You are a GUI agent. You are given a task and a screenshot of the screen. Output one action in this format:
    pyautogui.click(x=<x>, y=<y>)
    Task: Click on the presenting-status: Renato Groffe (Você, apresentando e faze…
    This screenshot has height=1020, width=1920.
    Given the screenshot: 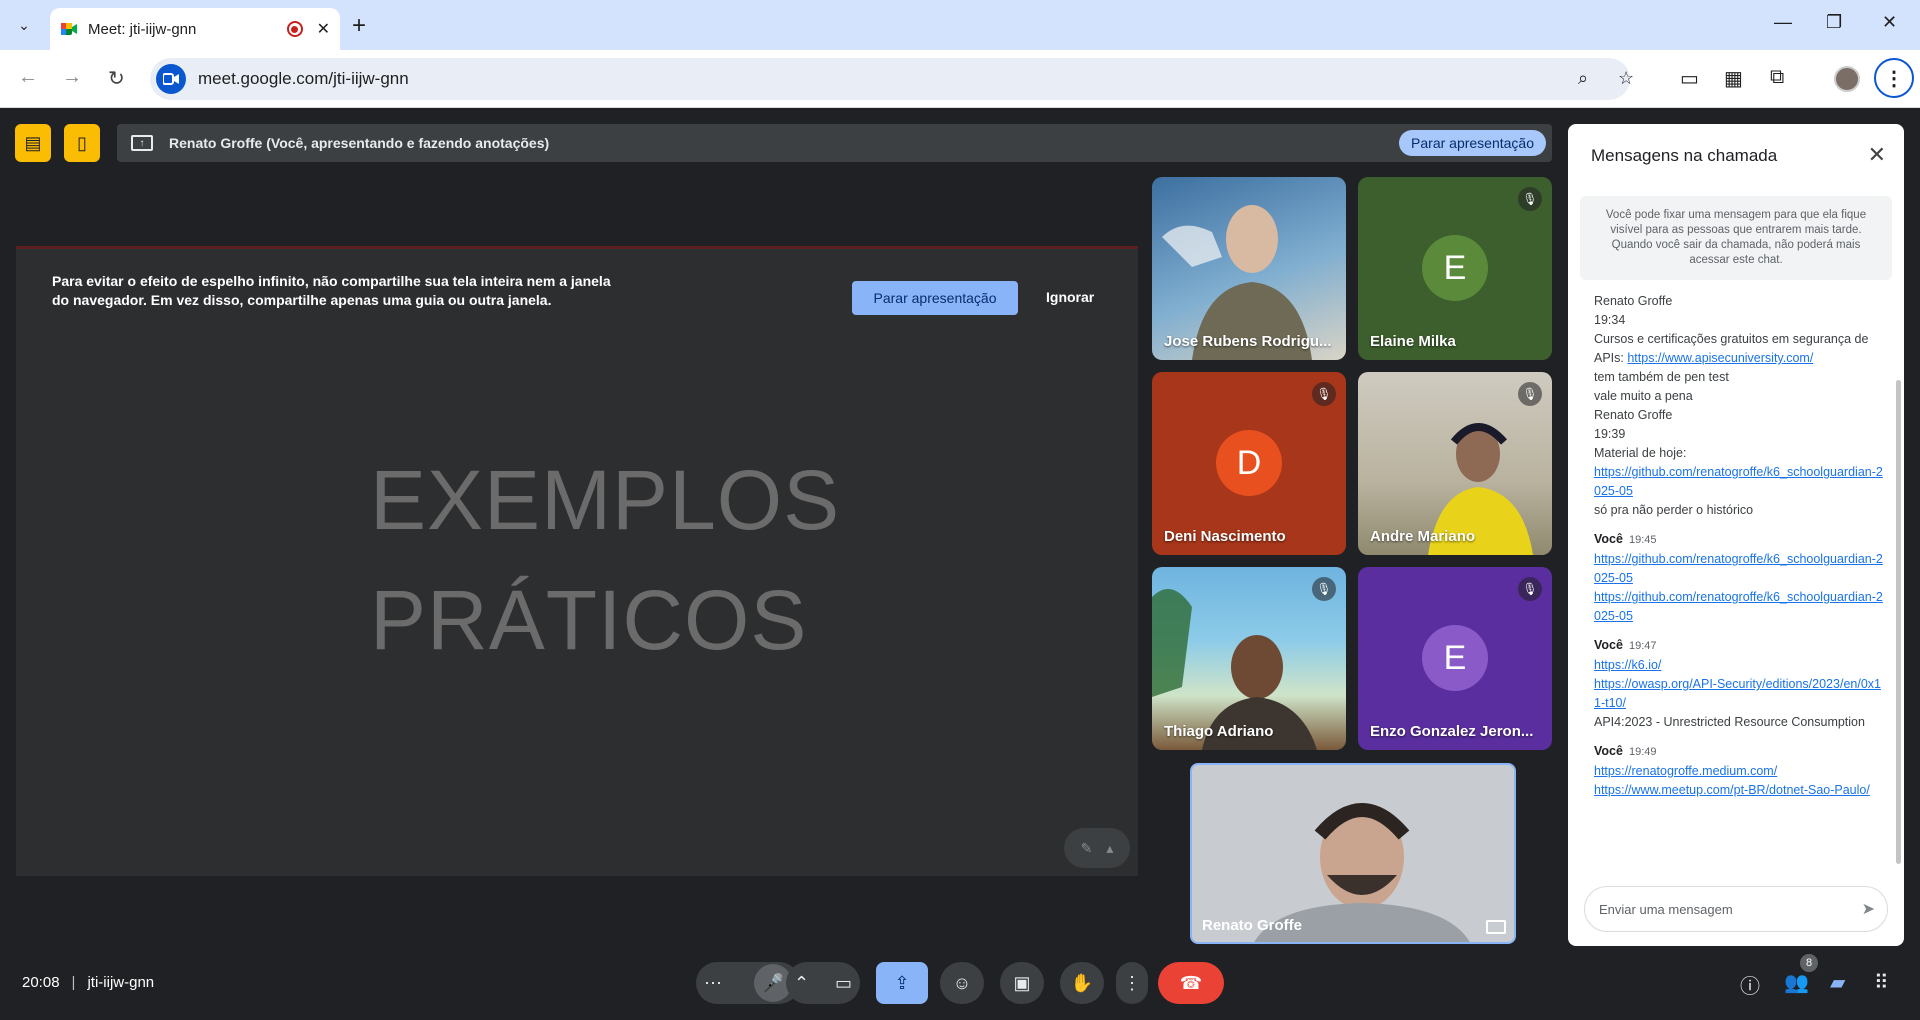 What is the action you would take?
    pyautogui.click(x=359, y=143)
    